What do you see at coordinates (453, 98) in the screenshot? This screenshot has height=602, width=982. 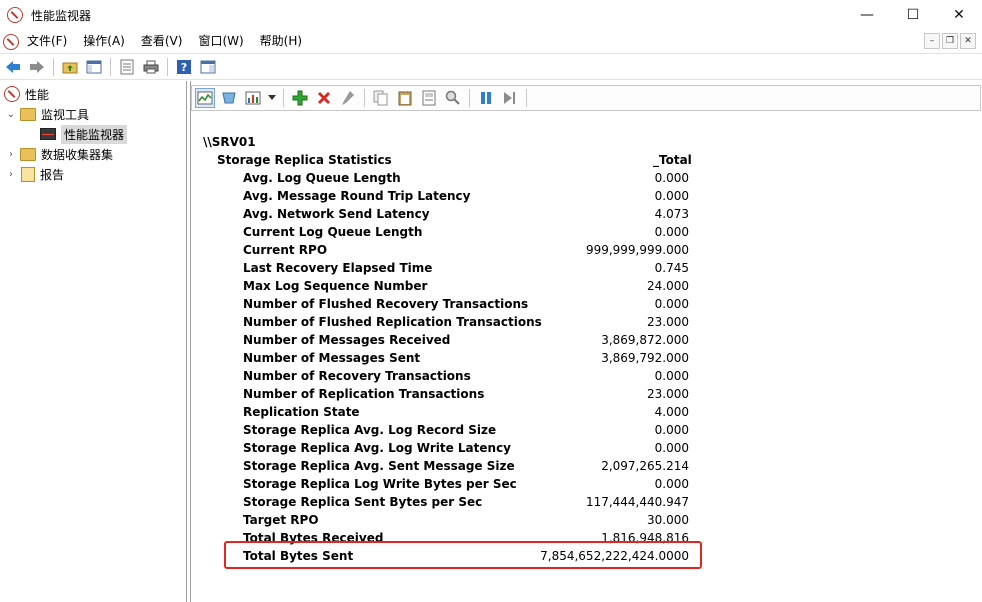 I see `zoom-icon` at bounding box center [453, 98].